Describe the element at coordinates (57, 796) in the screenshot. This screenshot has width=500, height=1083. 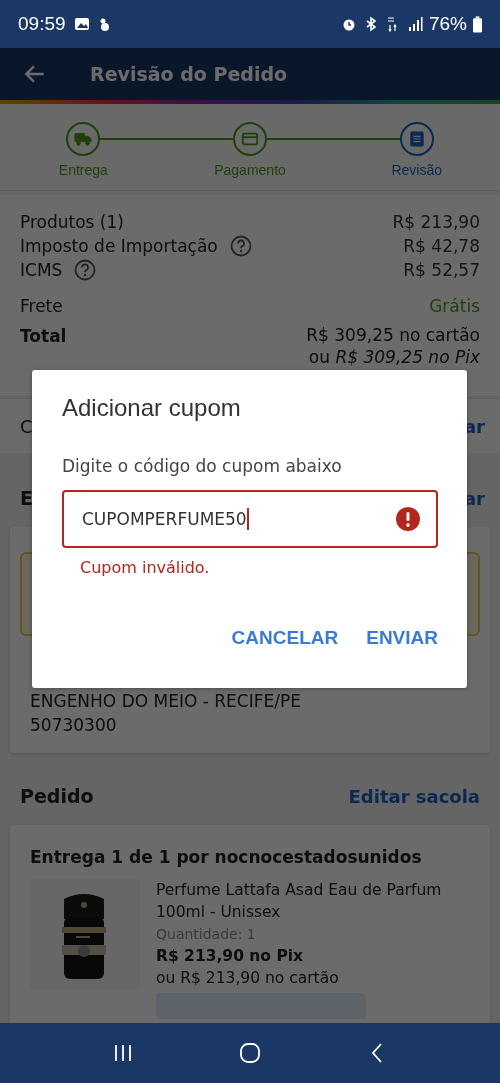
I see `section-title: Pedido` at that location.